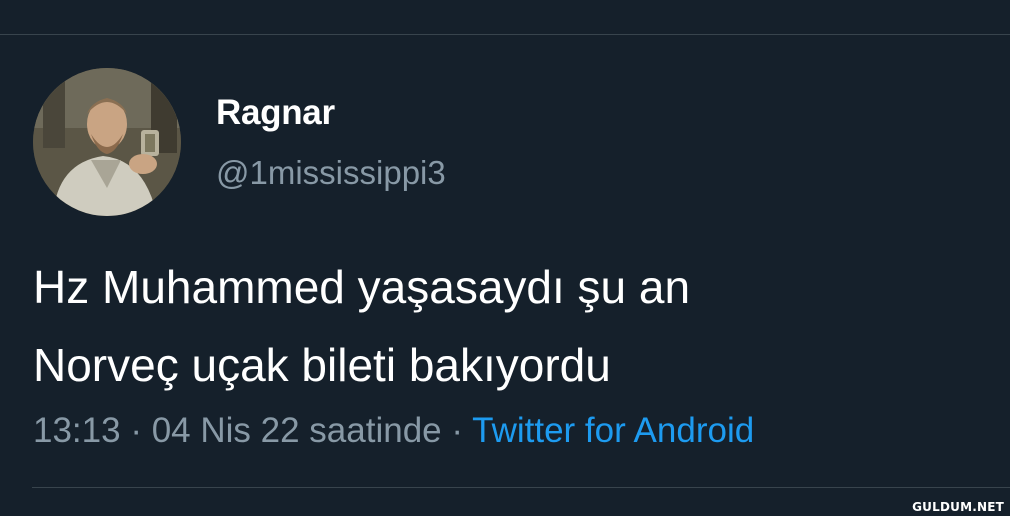 This screenshot has width=1010, height=516. Describe the element at coordinates (297, 430) in the screenshot. I see `tweet-date: 04 Nis 22 saatinde` at that location.